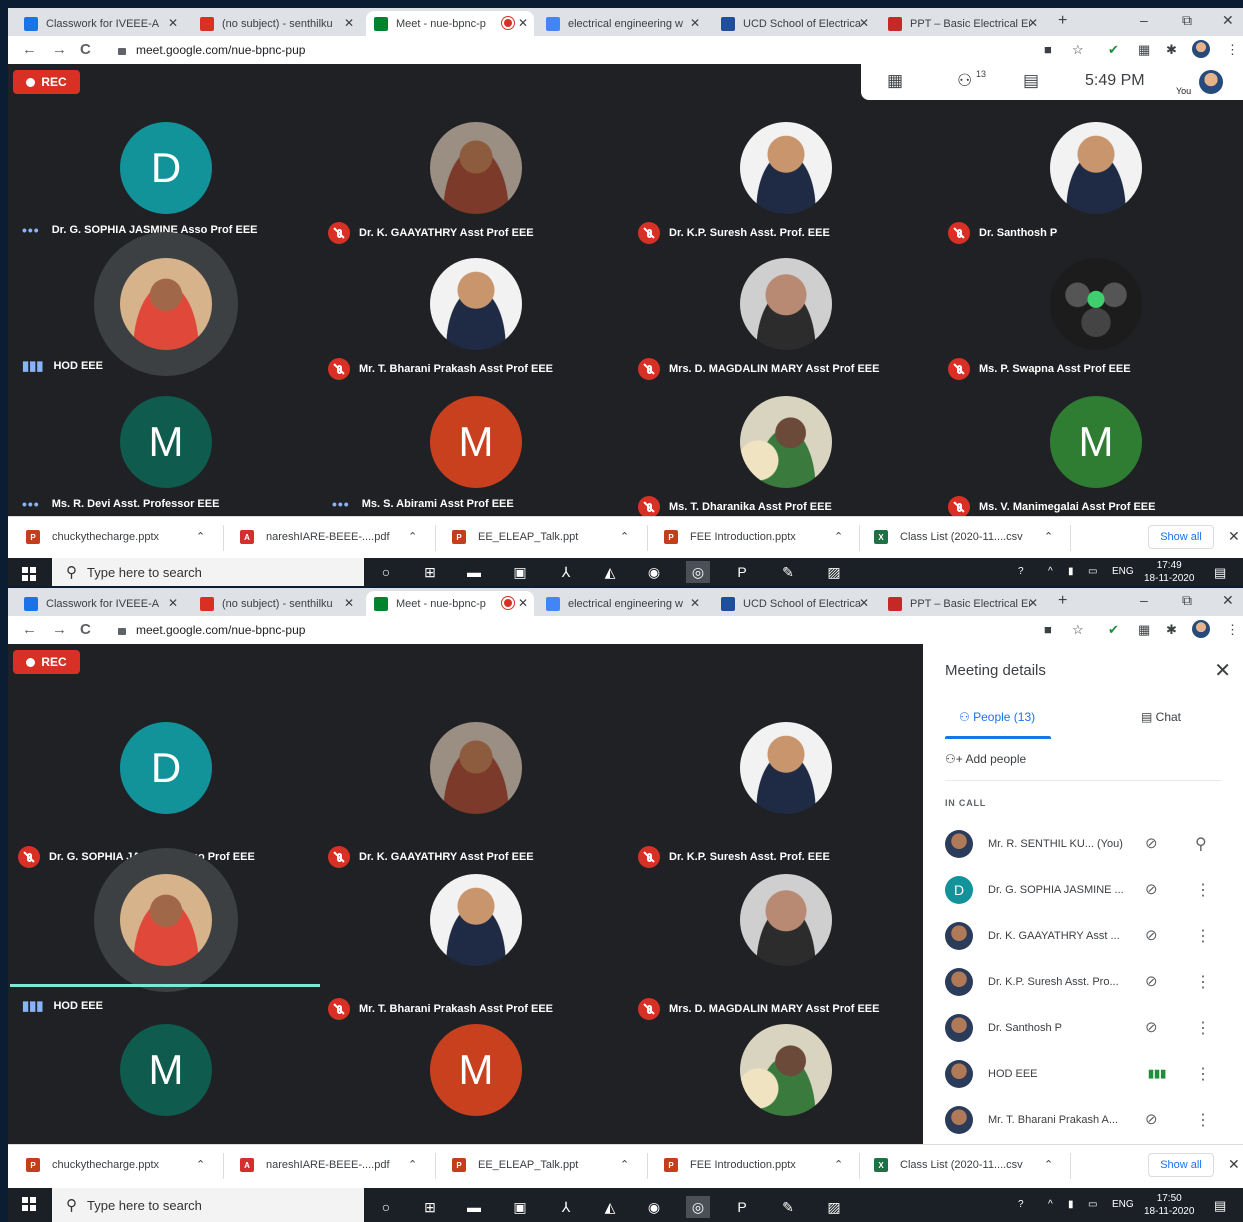  I want to click on download-item: AnareshIARE-BEEE-....pdf, so click(315, 537).